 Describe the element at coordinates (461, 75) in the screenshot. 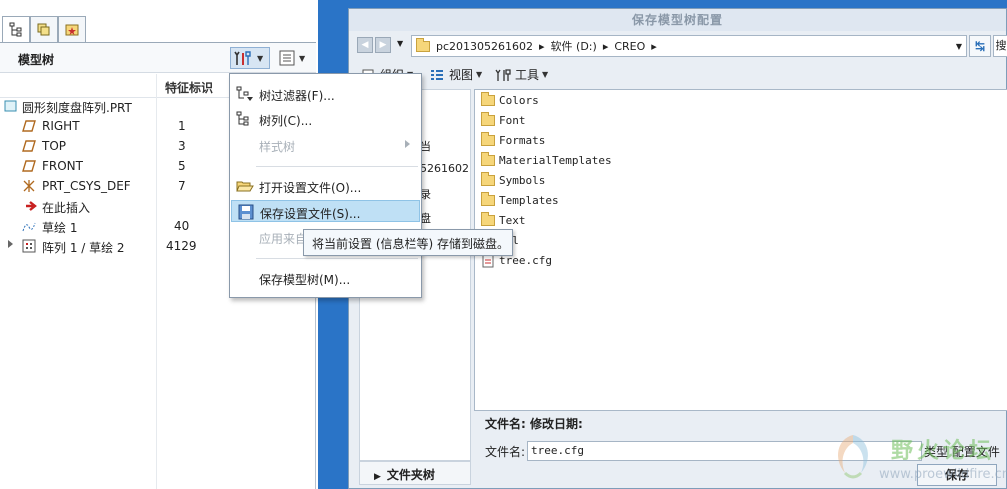

I see `view-label: 视图` at that location.